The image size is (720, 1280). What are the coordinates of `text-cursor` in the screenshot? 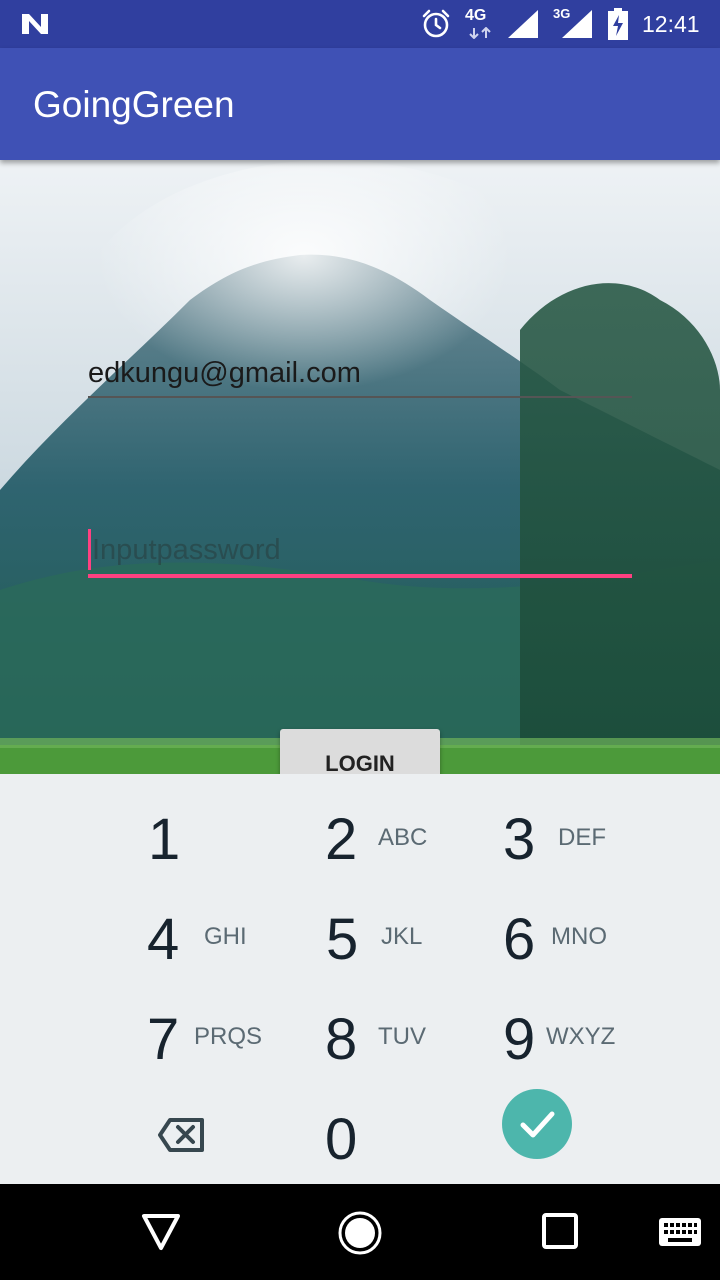 It's located at (89, 549).